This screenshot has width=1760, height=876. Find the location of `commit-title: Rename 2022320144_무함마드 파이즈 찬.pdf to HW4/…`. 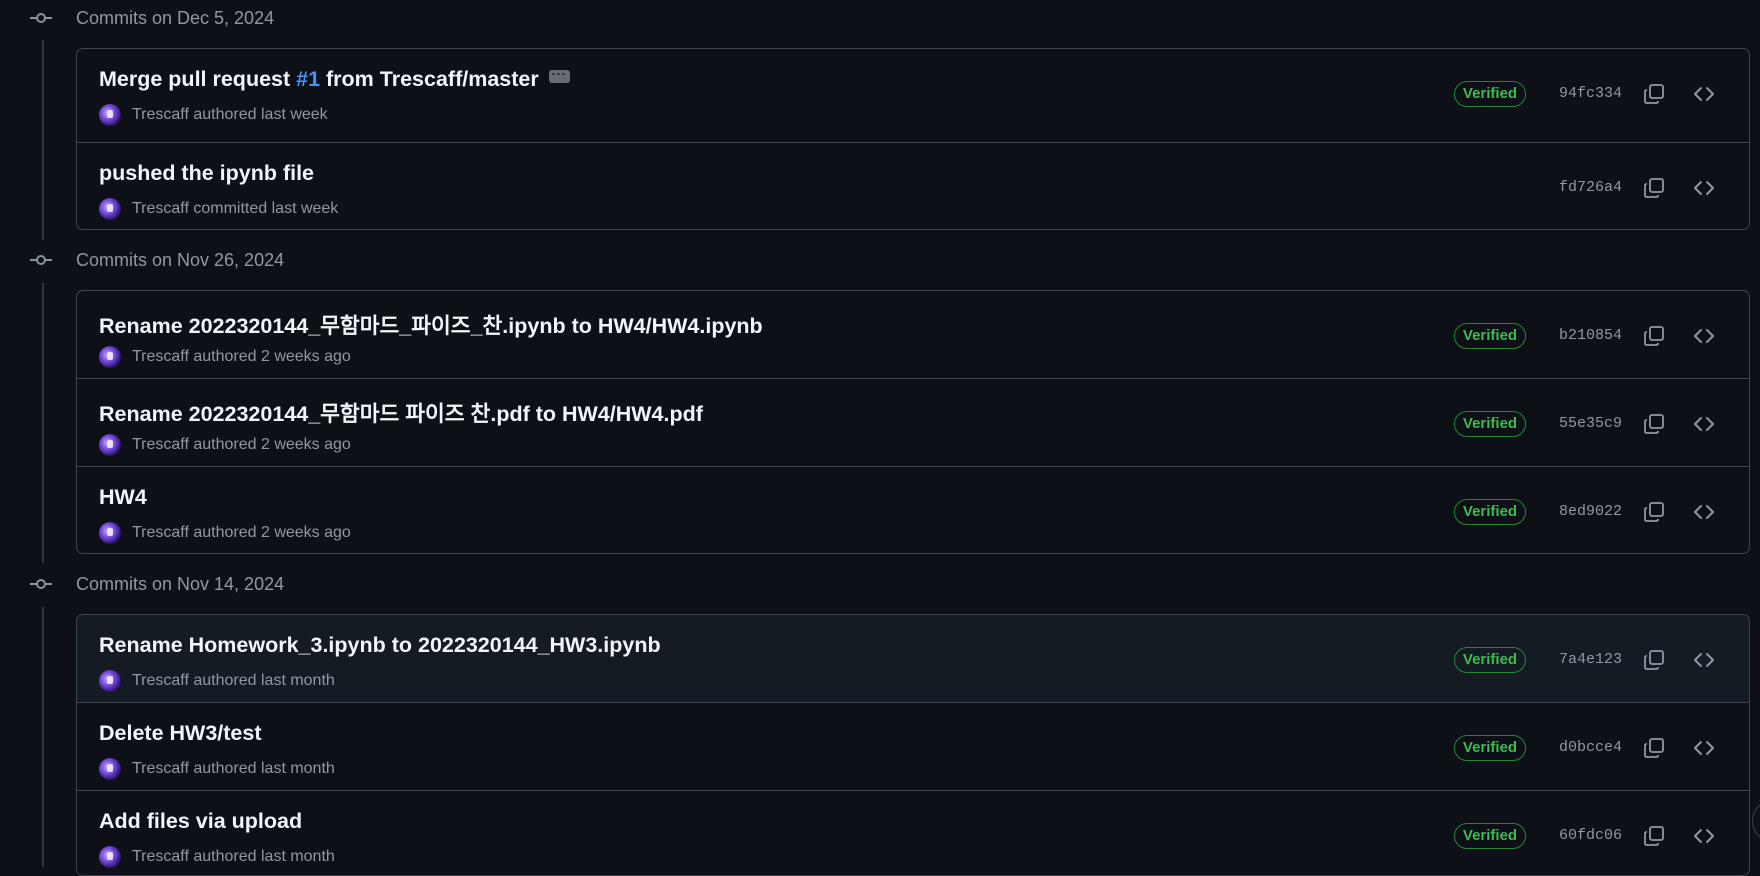

commit-title: Rename 2022320144_무함마드 파이즈 찬.pdf to HW4/… is located at coordinates (401, 412).